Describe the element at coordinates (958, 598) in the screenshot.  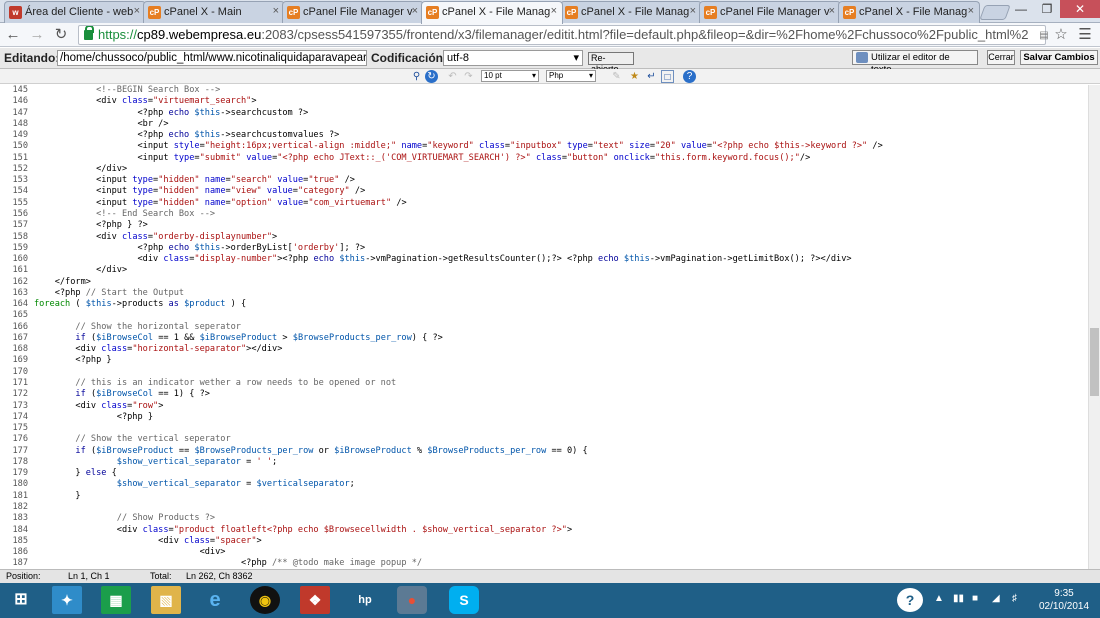
I see `tray-app-icon: ▮▮` at that location.